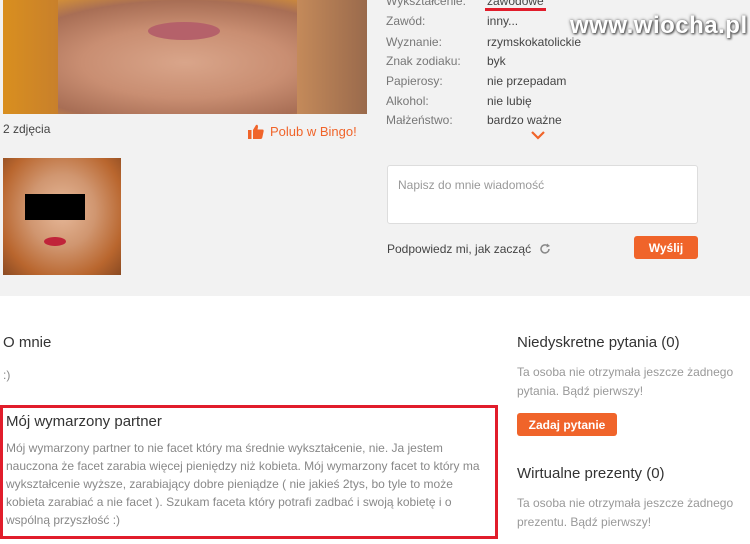 This screenshot has width=750, height=544. Describe the element at coordinates (545, 248) in the screenshot. I see `refresh-icon` at that location.